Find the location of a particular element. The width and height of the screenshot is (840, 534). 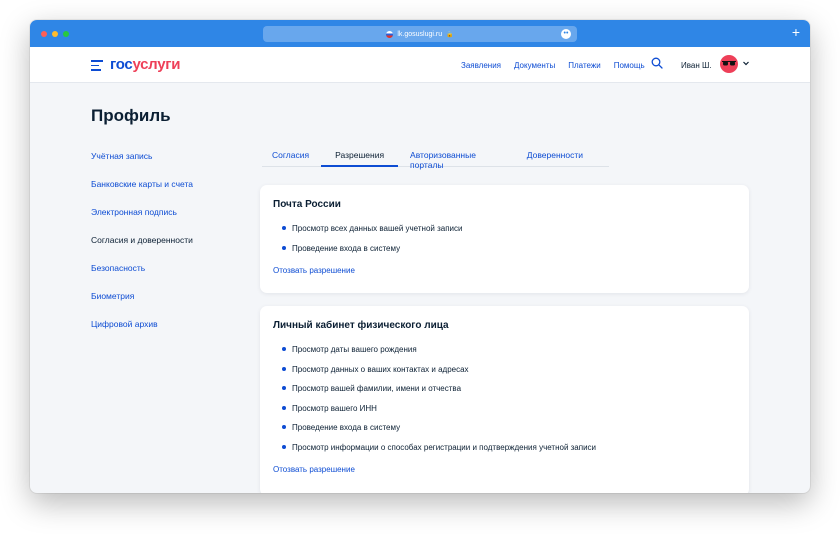

card-title: Личный кабинет физического лица is located at coordinates (361, 325).